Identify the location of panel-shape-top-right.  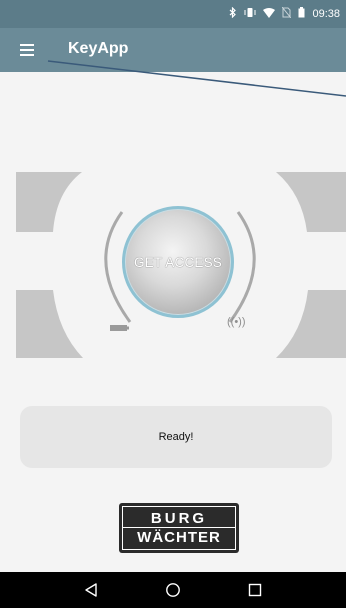
(311, 202).